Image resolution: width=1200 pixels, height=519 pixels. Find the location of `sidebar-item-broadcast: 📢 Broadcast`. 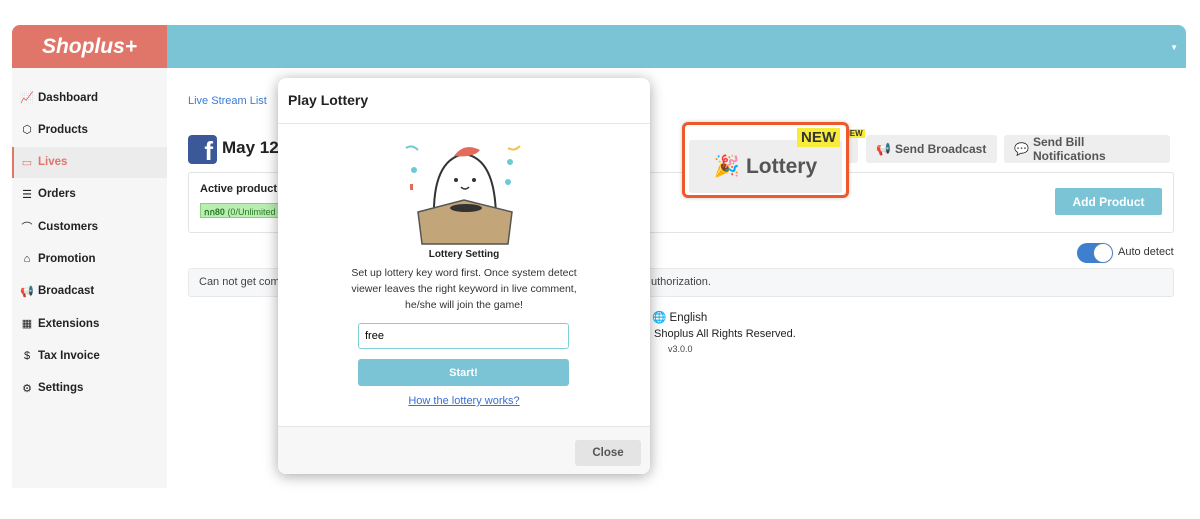

sidebar-item-broadcast: 📢 Broadcast is located at coordinates (89, 291).